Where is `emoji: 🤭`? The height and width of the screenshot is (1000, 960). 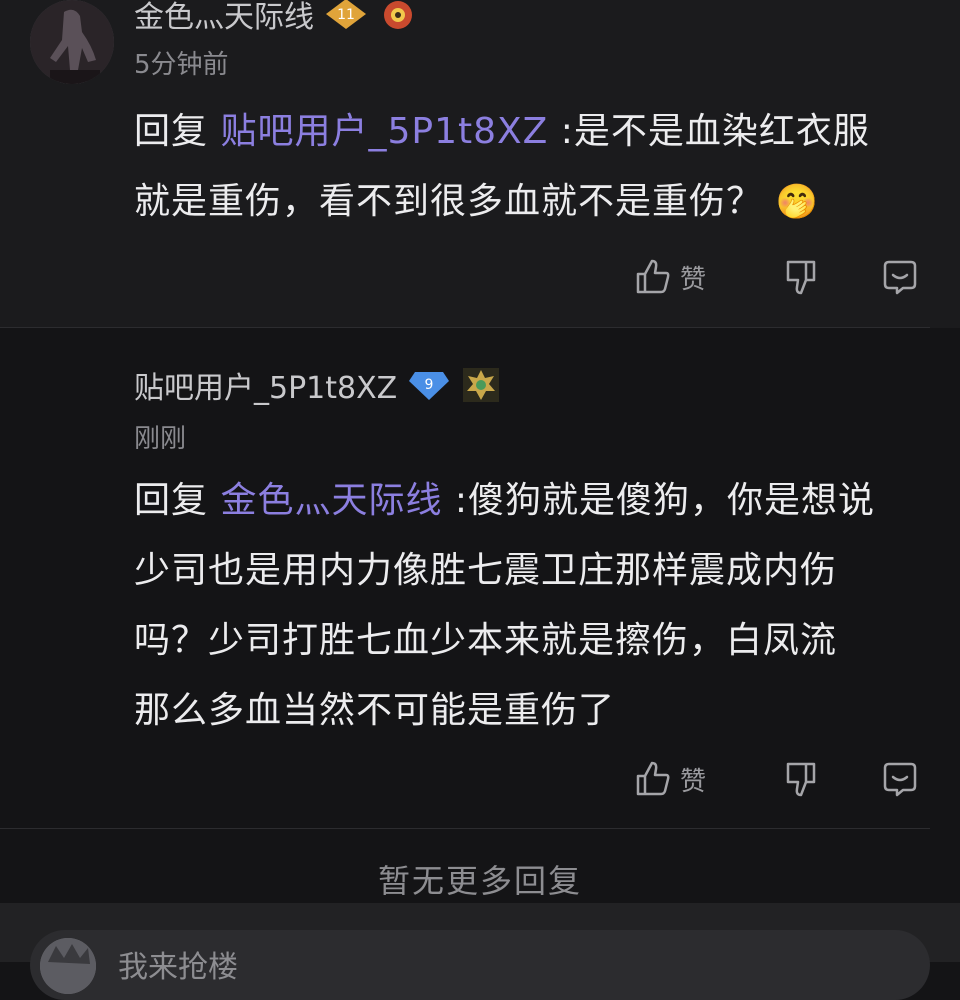
emoji: 🤭 is located at coordinates (797, 202).